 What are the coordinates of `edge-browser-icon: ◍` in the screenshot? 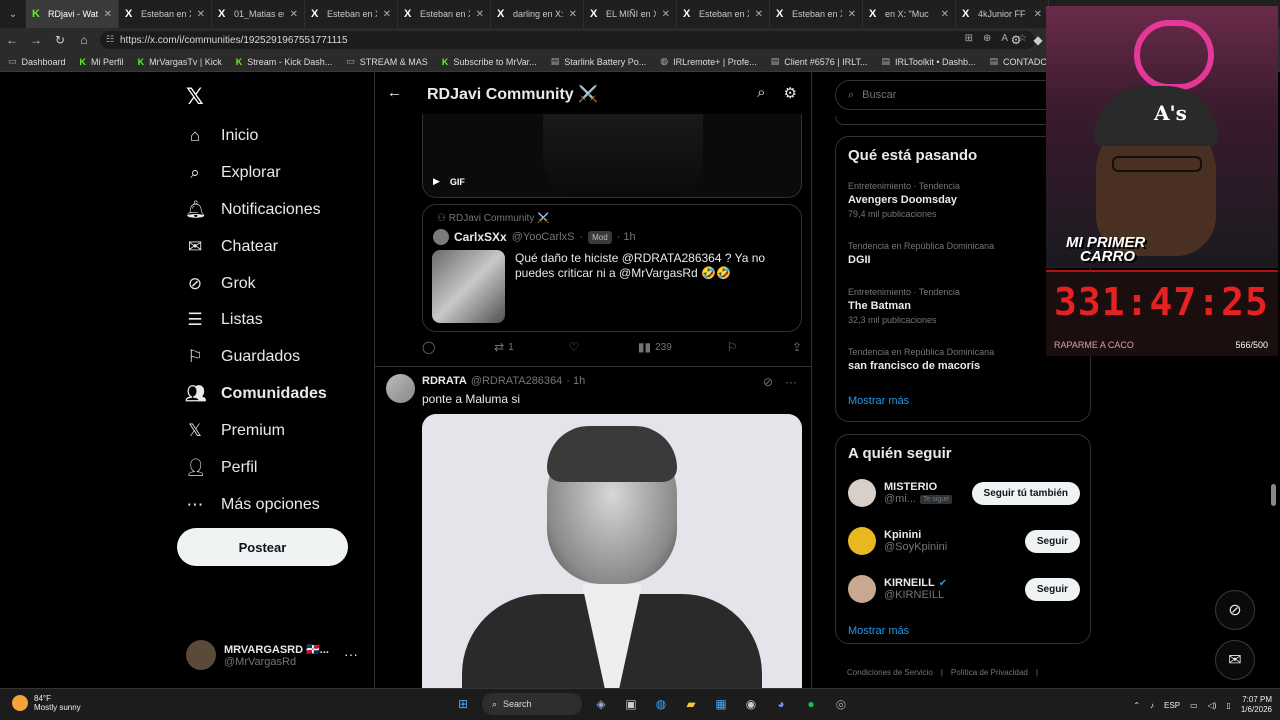 It's located at (661, 704).